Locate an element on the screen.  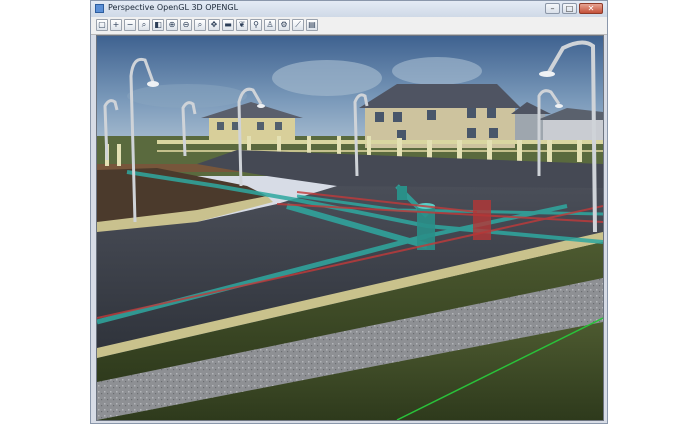
zoom-icon: ⌕ is located at coordinates (144, 25).